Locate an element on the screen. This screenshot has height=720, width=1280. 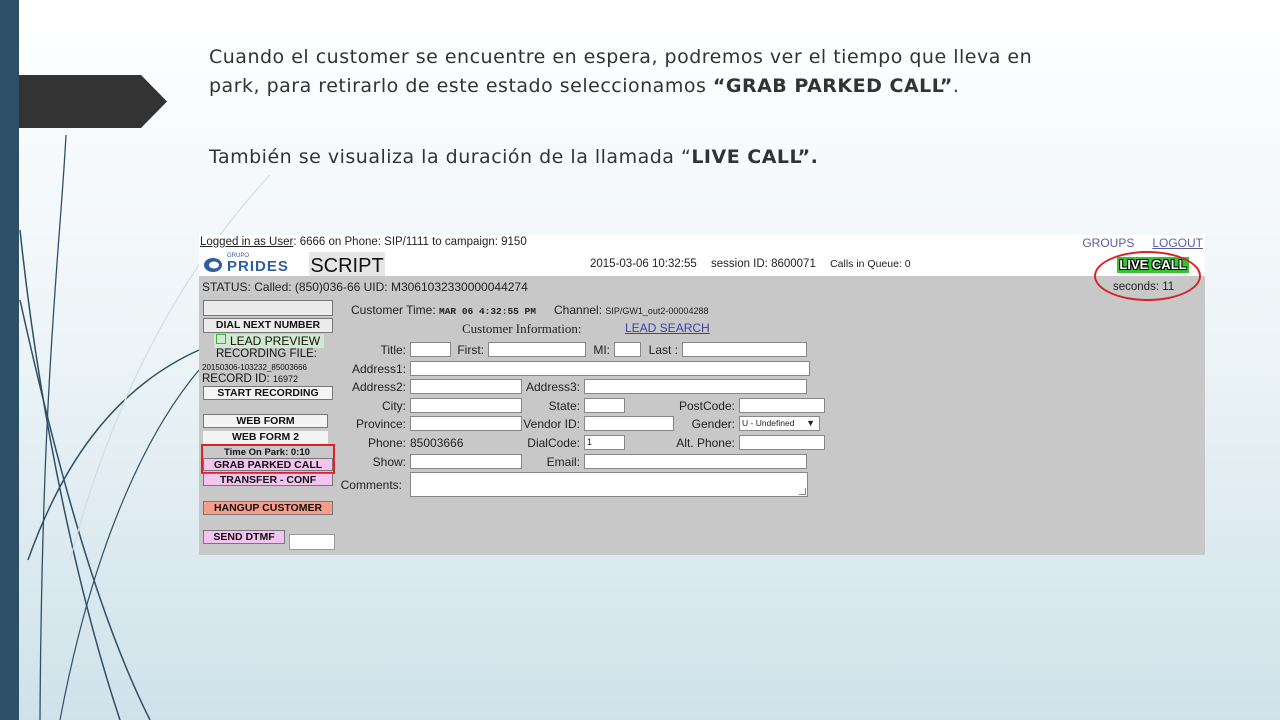
lead-preview-checkbox is located at coordinates (221, 339).